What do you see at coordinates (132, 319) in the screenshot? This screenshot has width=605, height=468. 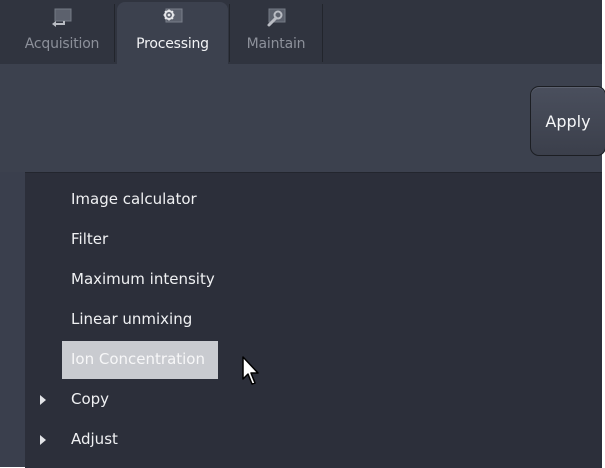 I see `method-label: Linear unmixing` at bounding box center [132, 319].